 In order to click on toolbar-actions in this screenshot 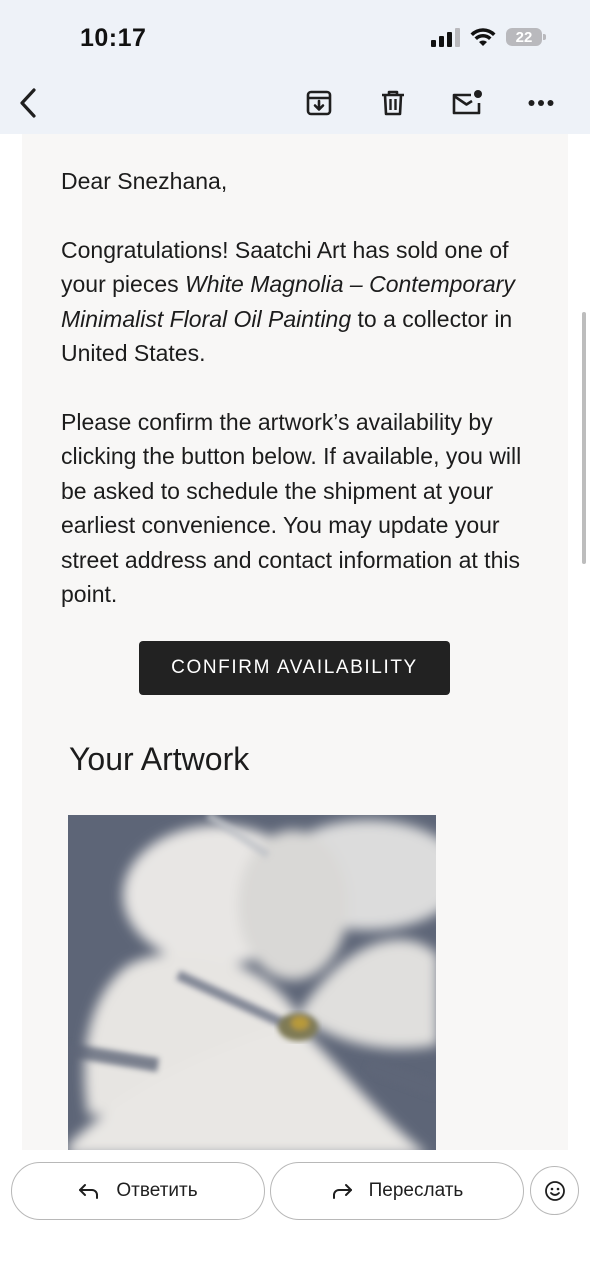, I will do `click(430, 103)`.